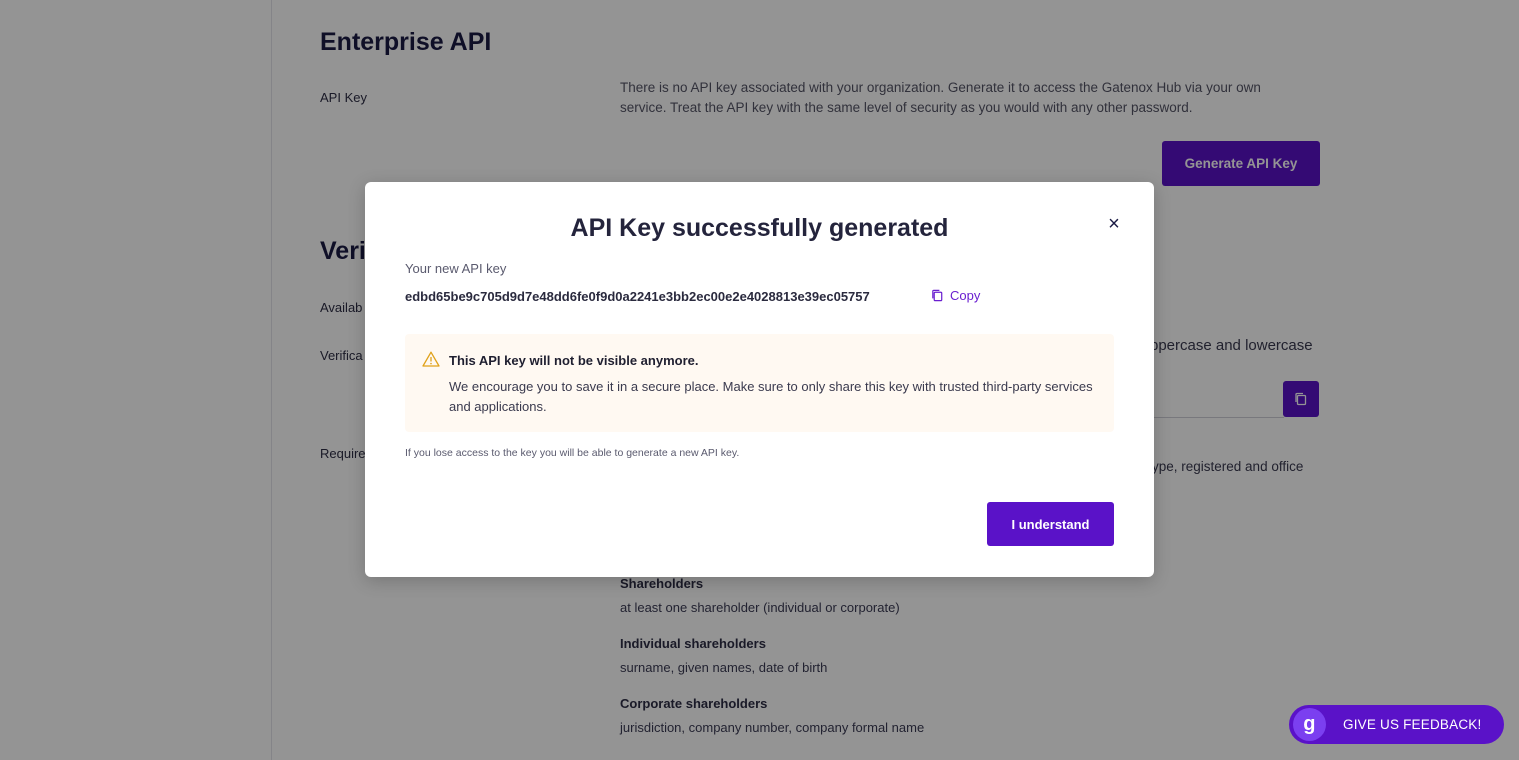 This screenshot has height=760, width=1519. Describe the element at coordinates (1114, 224) in the screenshot. I see `close-icon: ×` at that location.